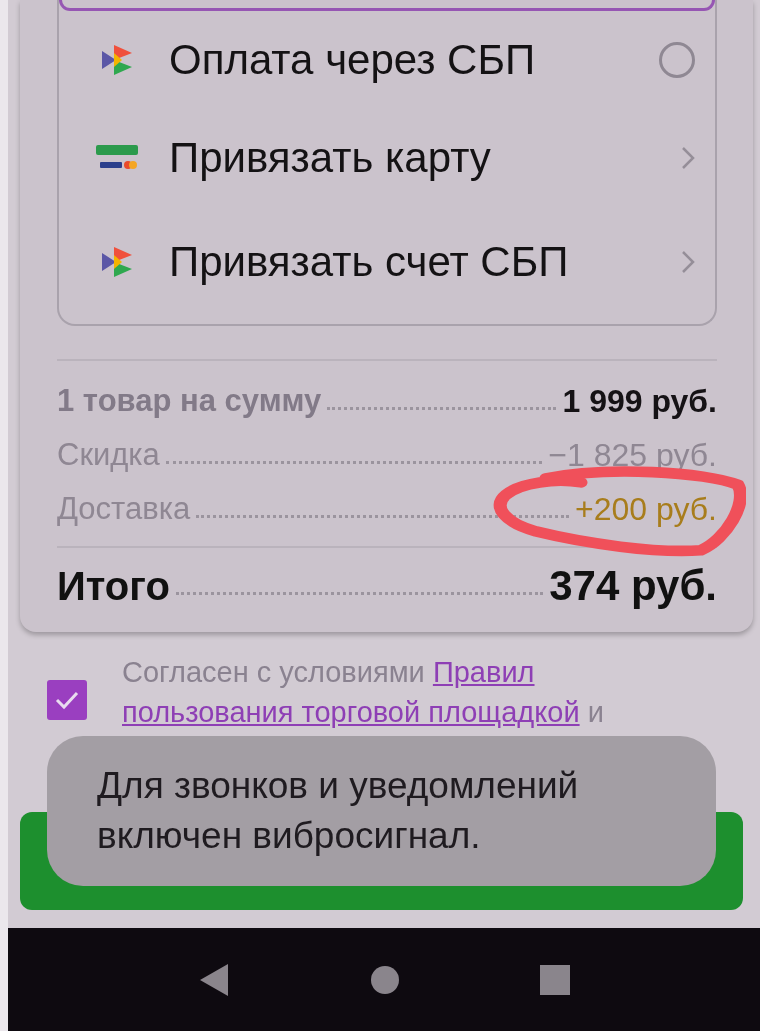  Describe the element at coordinates (646, 509) in the screenshot. I see `summary-value: +200 руб.` at that location.